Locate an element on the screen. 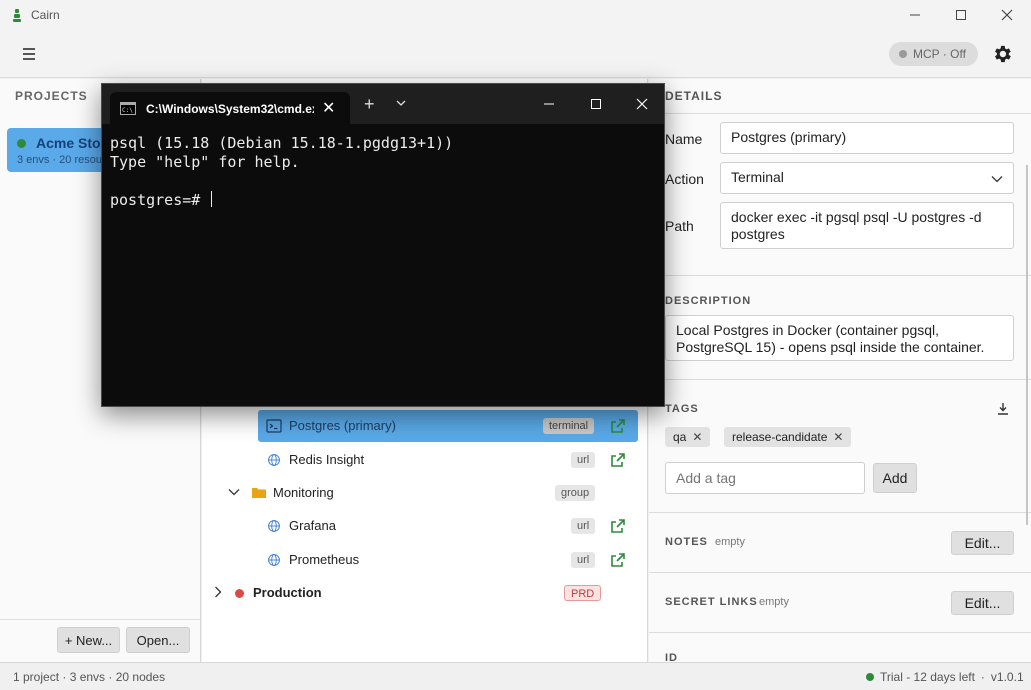 This screenshot has width=1031, height=690. close-button is located at coordinates (1007, 15).